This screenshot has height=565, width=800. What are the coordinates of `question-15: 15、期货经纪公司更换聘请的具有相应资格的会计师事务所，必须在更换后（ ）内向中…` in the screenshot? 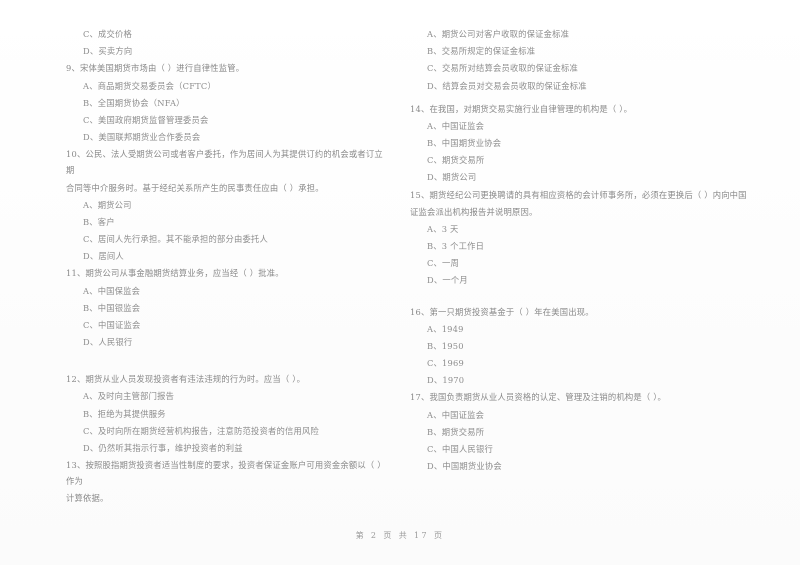 It's located at (594, 238).